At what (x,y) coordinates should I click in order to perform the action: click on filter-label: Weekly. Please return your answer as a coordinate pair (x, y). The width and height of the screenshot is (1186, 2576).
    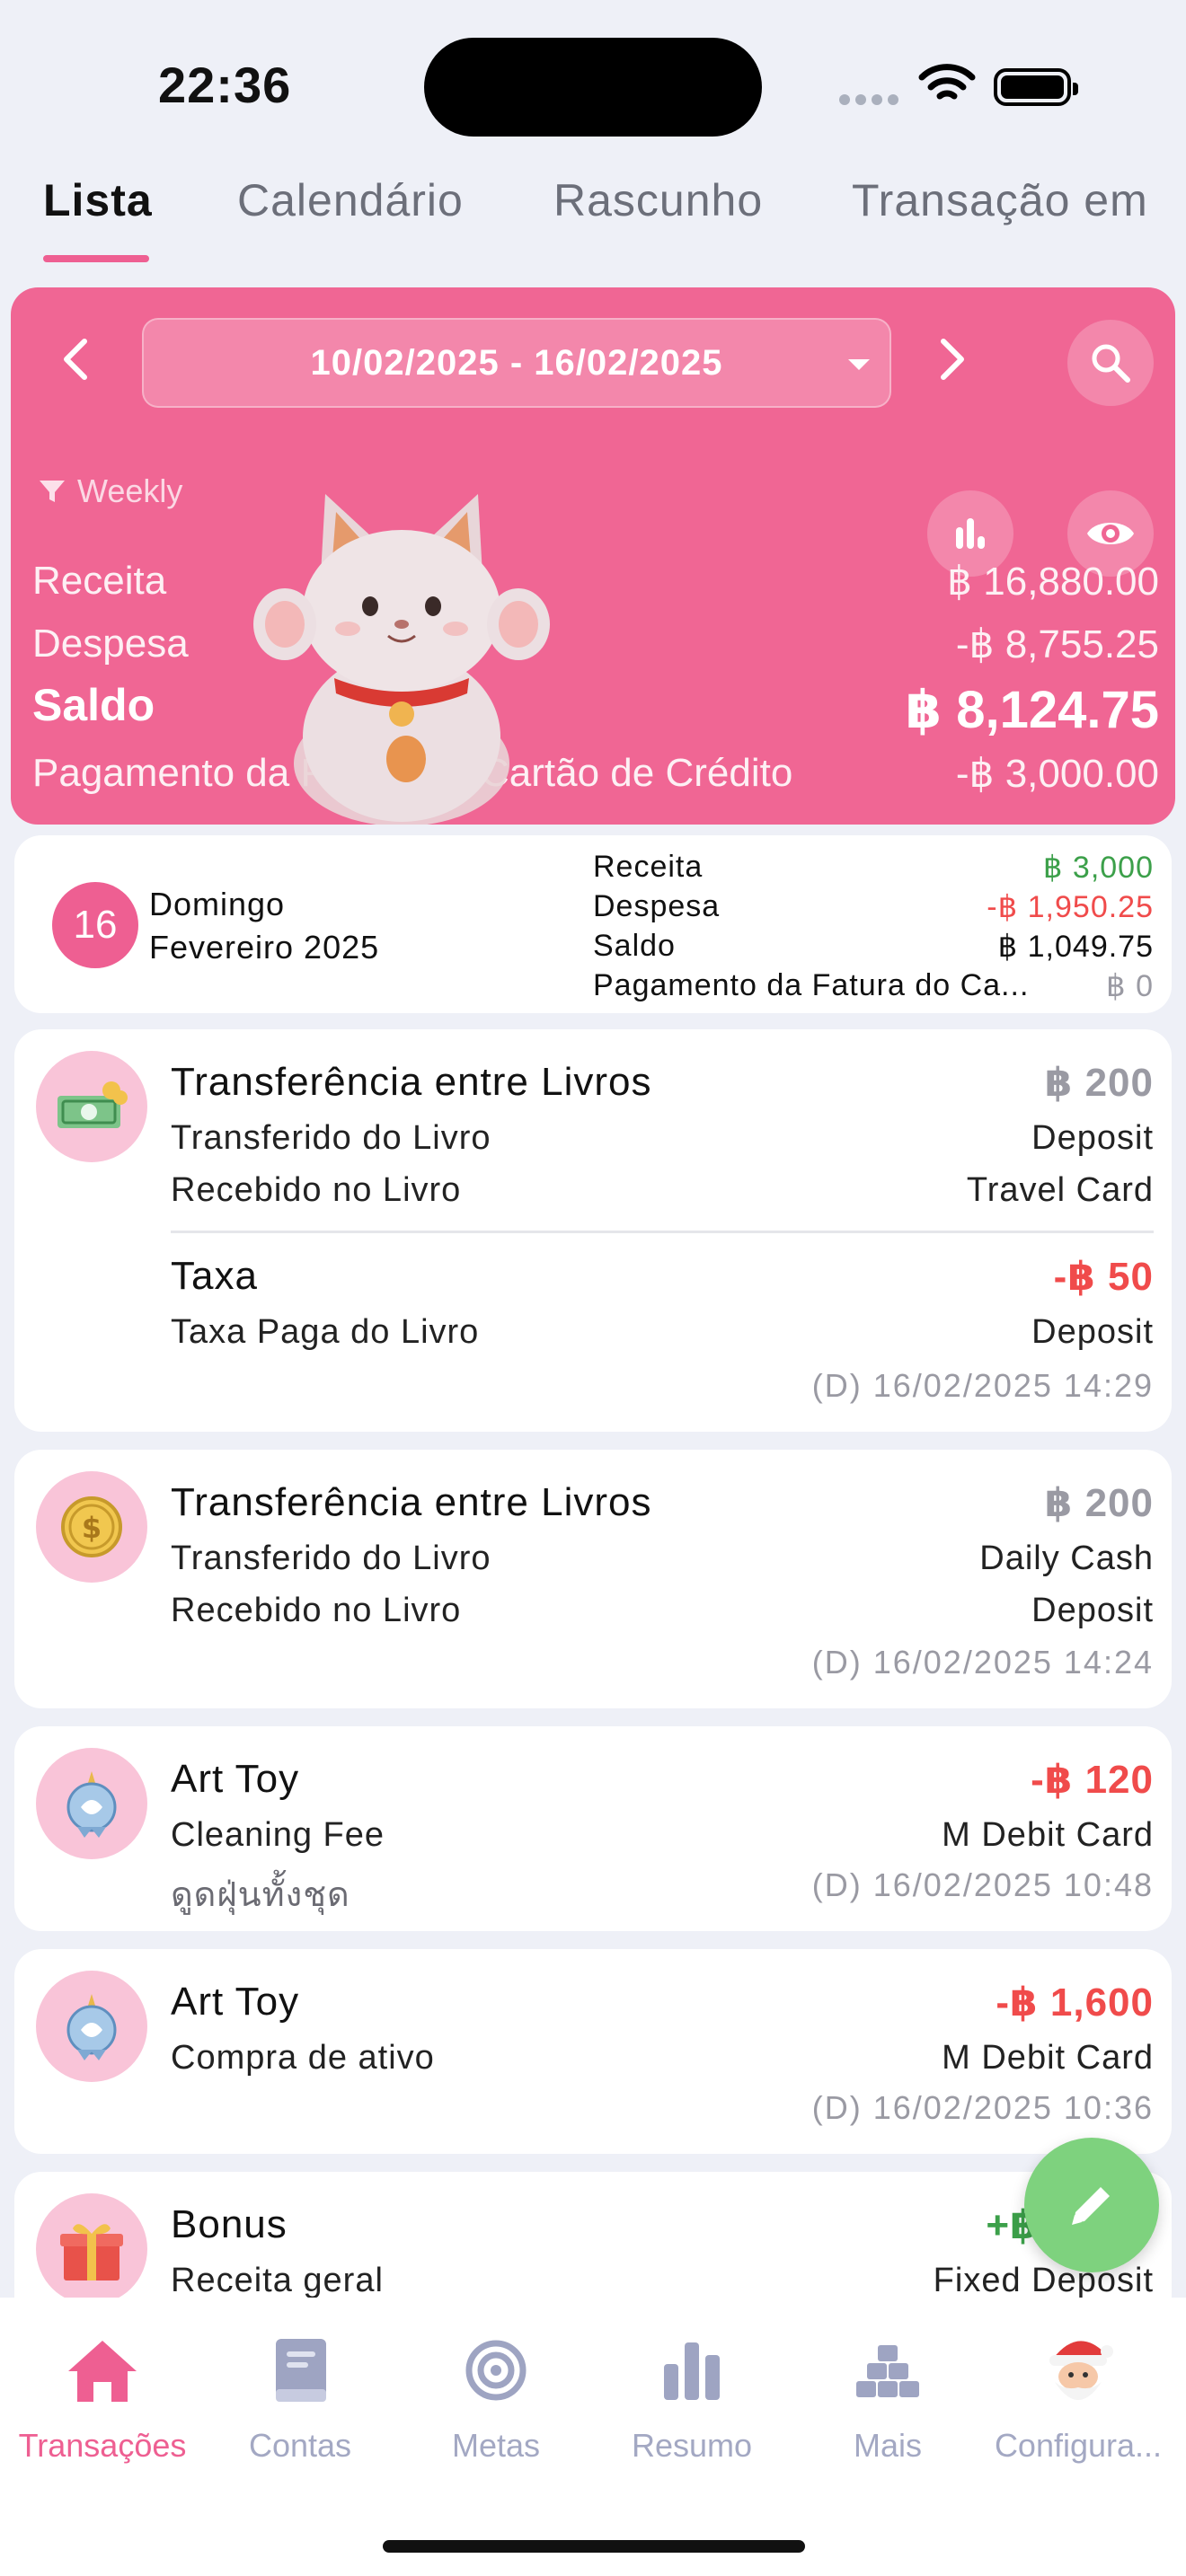
    Looking at the image, I should click on (130, 490).